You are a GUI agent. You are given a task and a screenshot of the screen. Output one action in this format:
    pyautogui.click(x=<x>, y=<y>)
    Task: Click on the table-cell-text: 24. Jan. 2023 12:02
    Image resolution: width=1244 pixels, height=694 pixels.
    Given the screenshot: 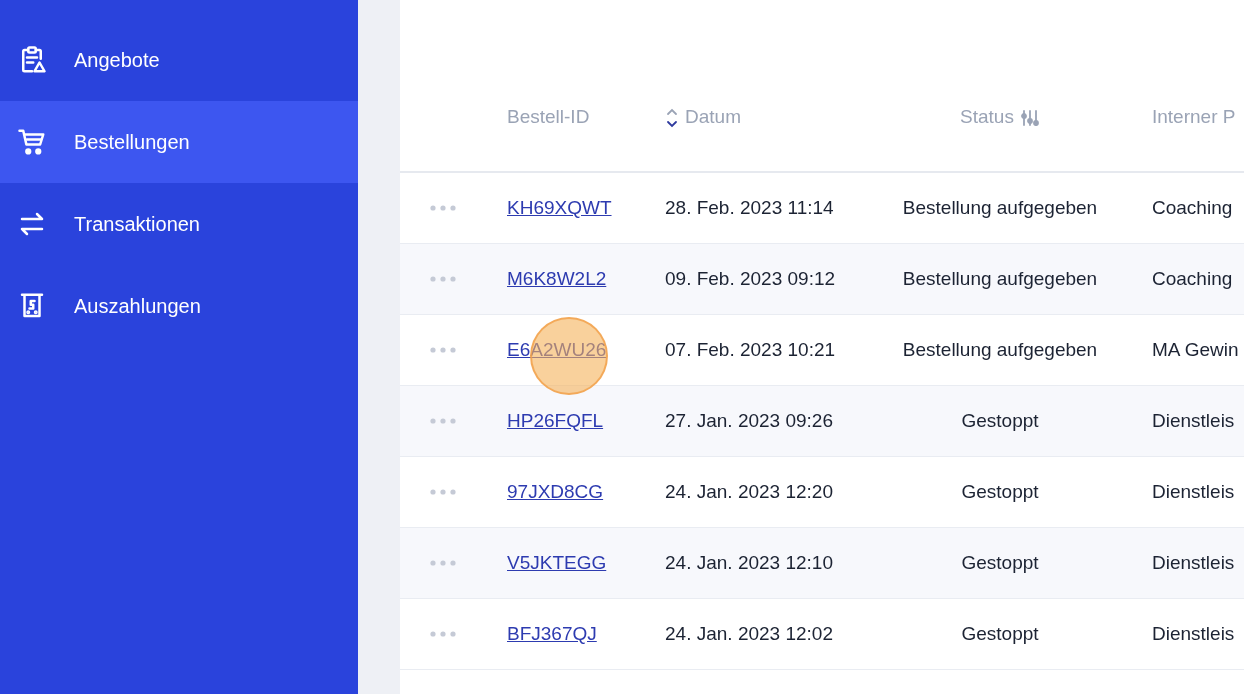 What is the action you would take?
    pyautogui.click(x=749, y=633)
    